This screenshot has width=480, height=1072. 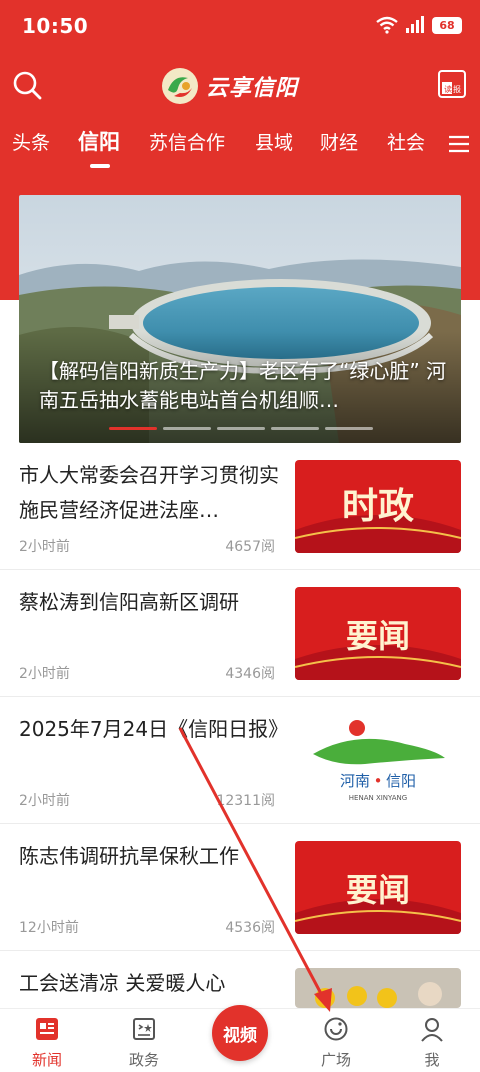 I want to click on news-item: 市人大常委会召开学习贯彻实施民营经济促进法座… 2小时前 4657阅 时政, so click(x=240, y=507).